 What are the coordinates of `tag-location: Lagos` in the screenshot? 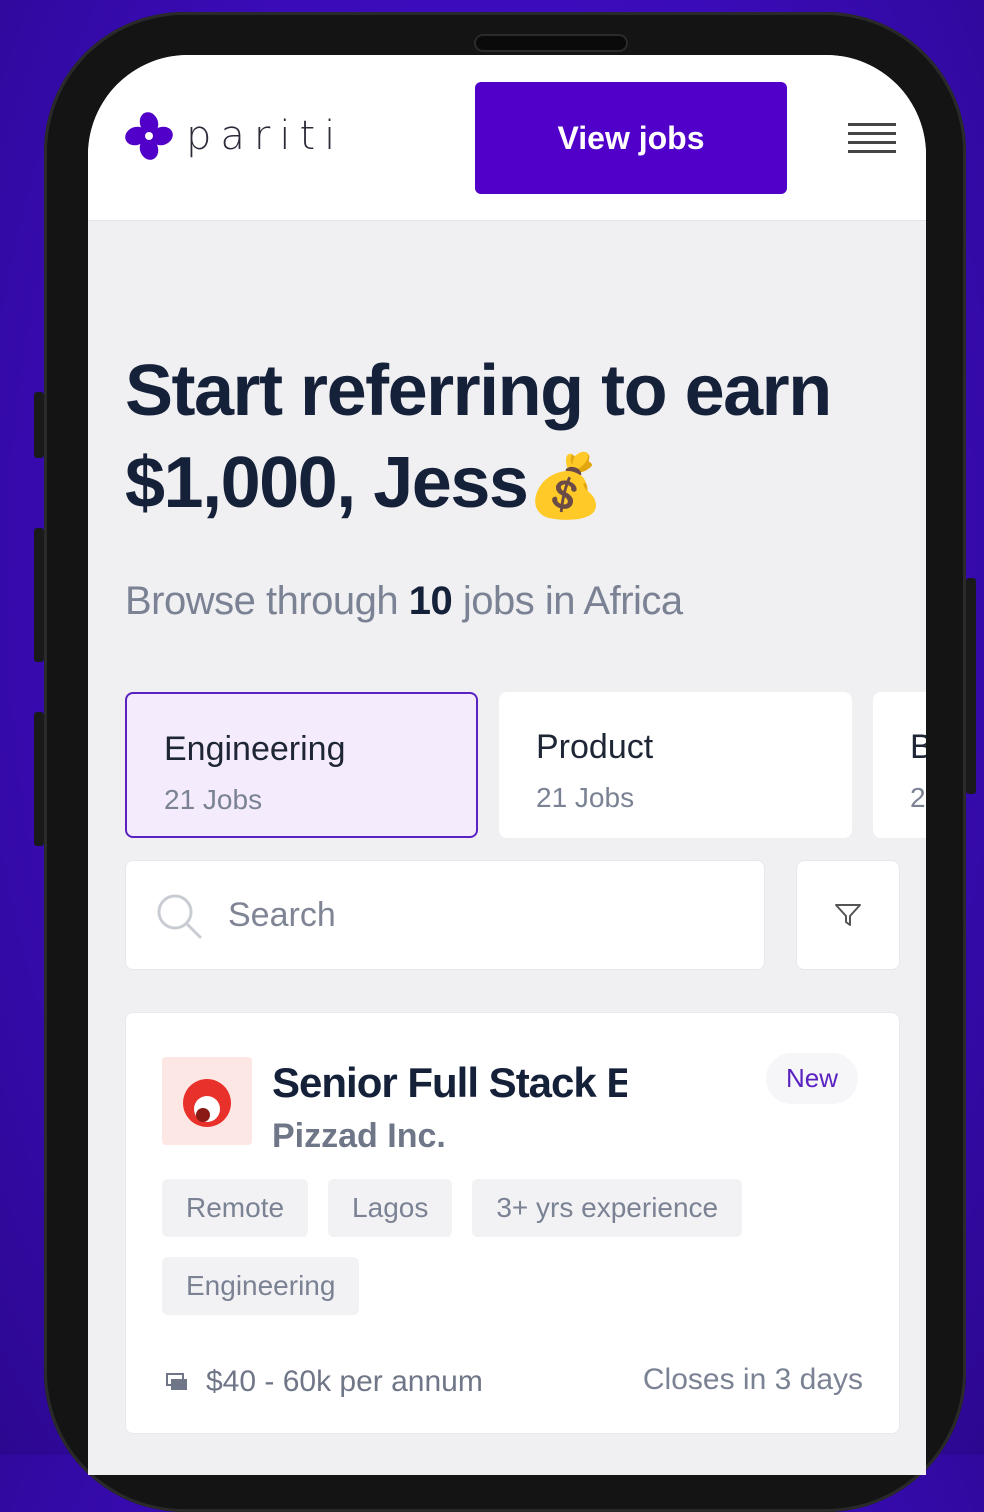 It's located at (390, 1208).